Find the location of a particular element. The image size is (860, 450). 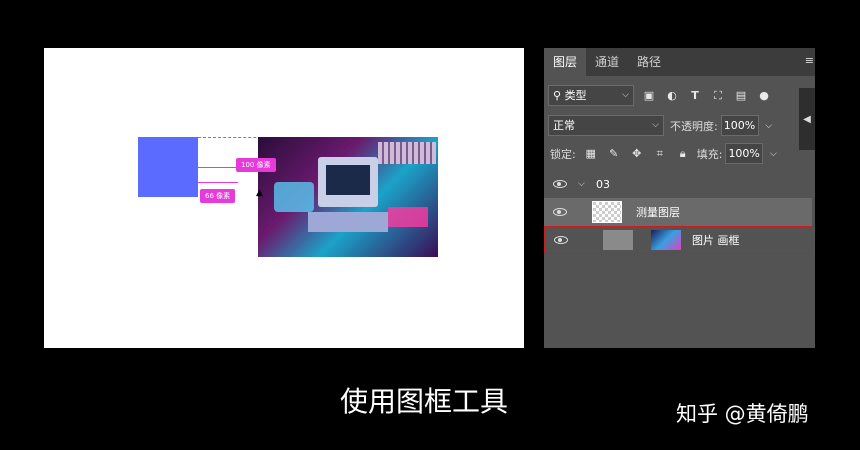

collapse-panel-icon: ◀ is located at coordinates (807, 119).